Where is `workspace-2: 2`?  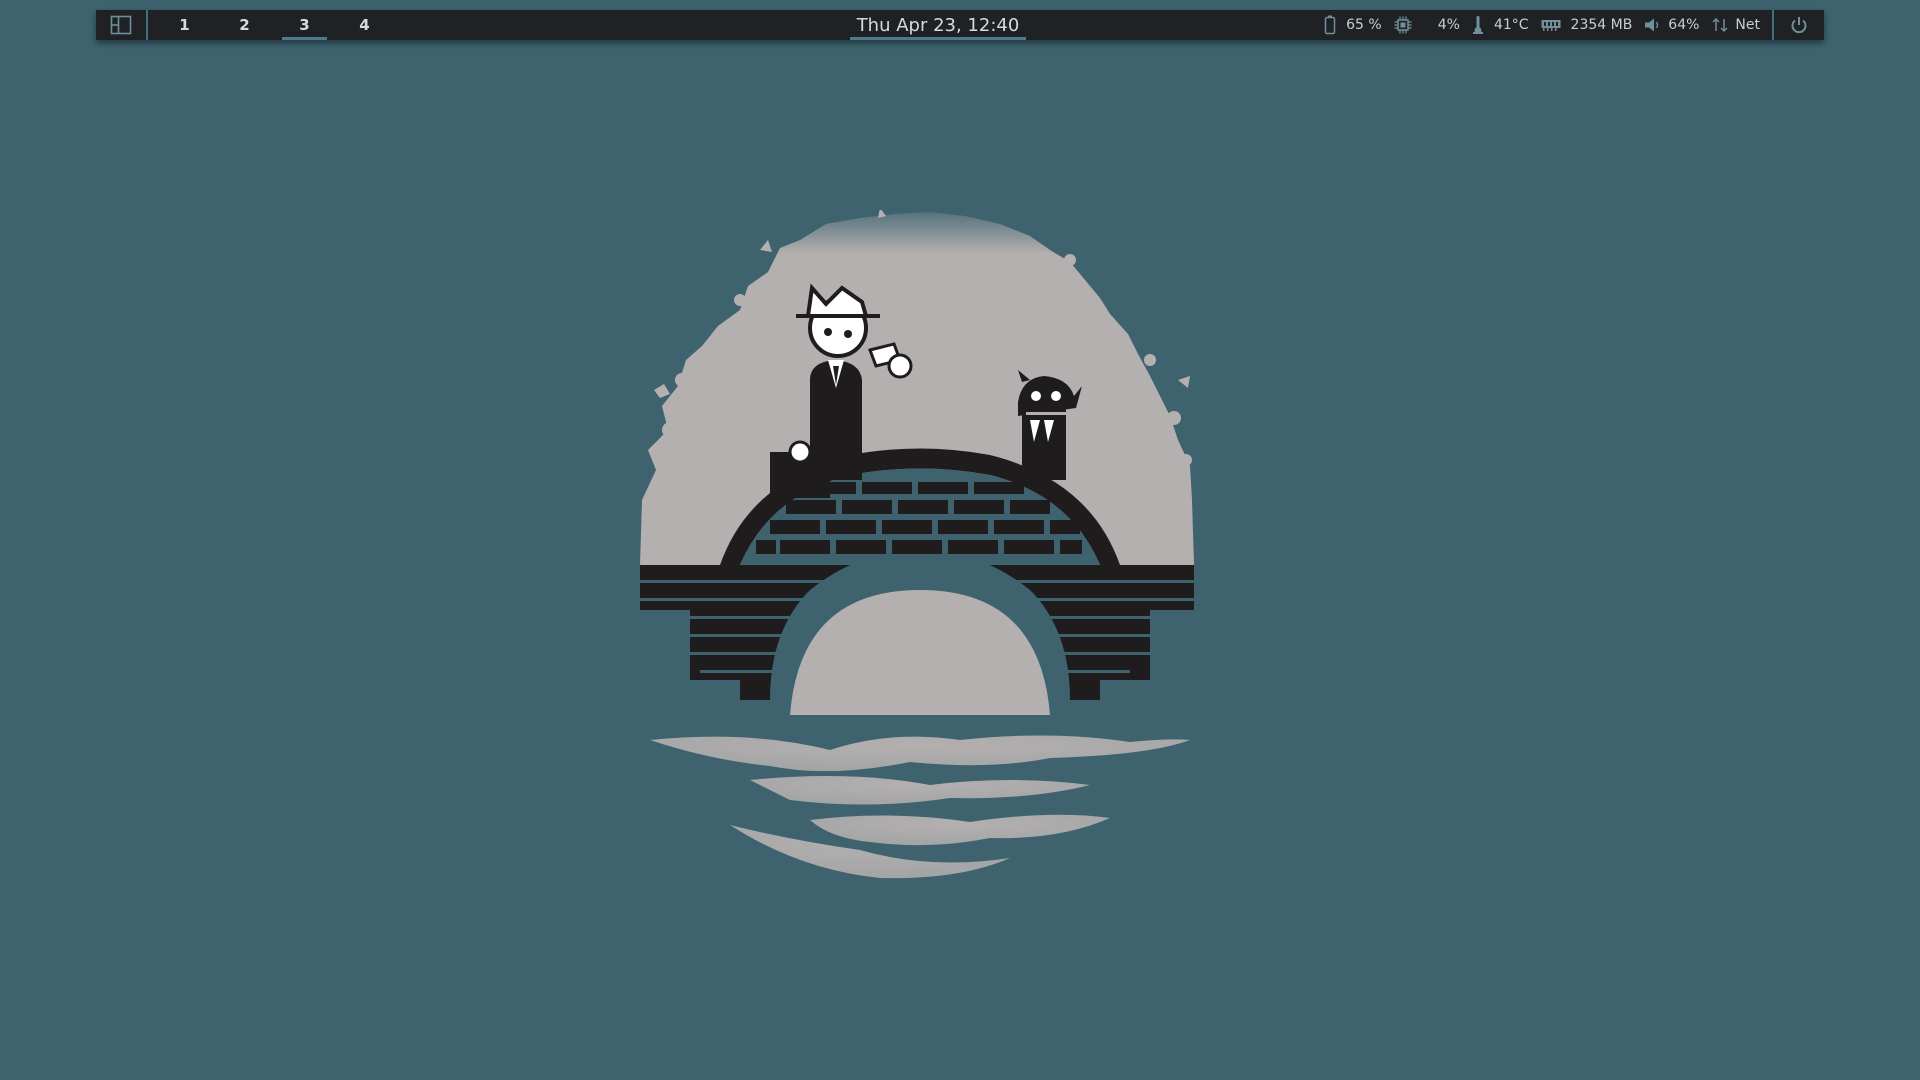 workspace-2: 2 is located at coordinates (244, 25).